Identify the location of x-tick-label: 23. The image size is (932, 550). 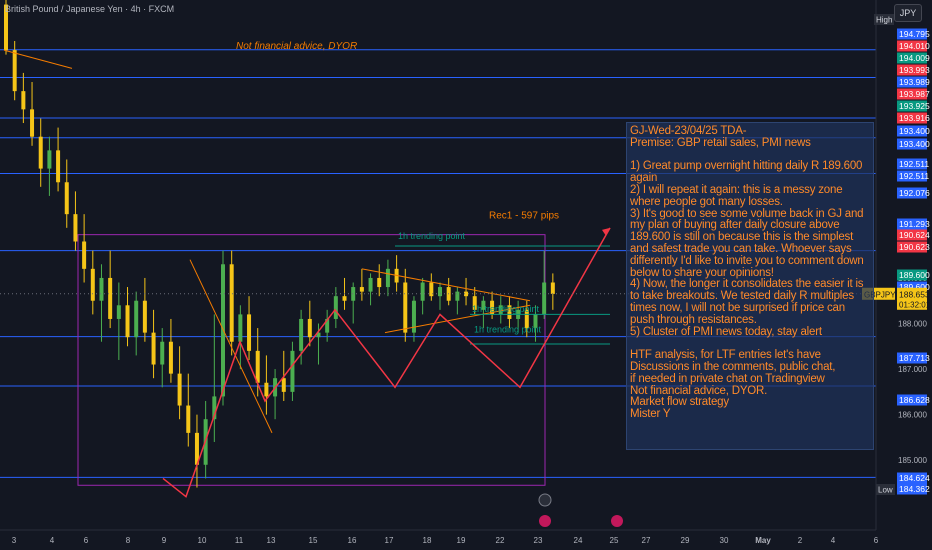
(538, 540).